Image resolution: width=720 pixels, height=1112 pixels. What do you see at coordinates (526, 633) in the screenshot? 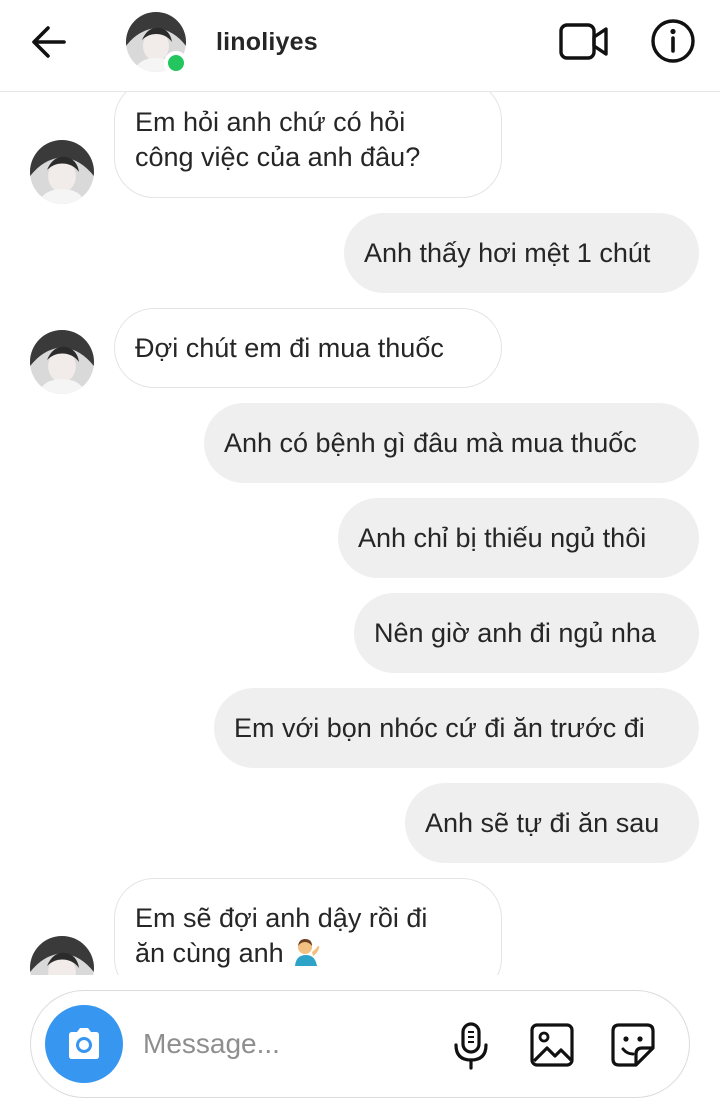
I see `message-bubble-outgoing: Nên giờ anh đi ngủ nha` at bounding box center [526, 633].